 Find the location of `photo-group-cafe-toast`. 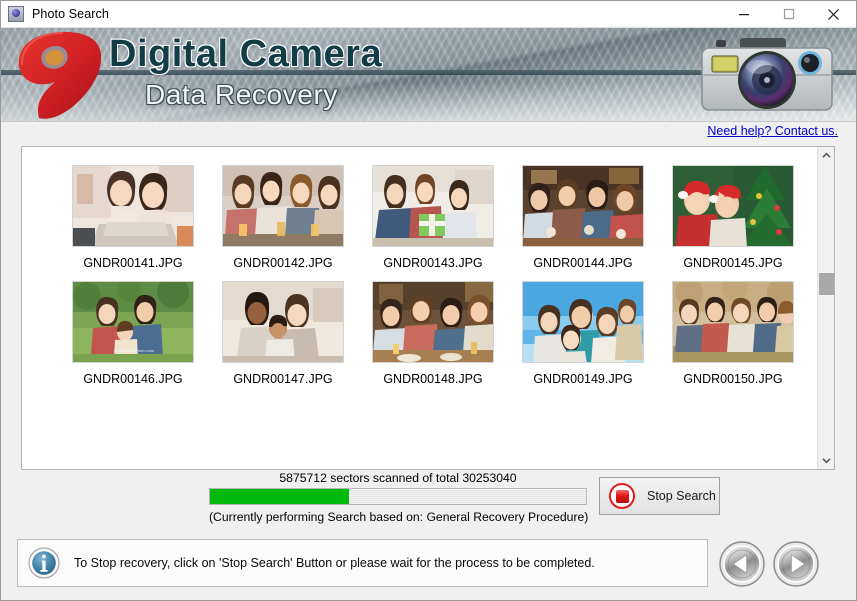

photo-group-cafe-toast is located at coordinates (583, 206).